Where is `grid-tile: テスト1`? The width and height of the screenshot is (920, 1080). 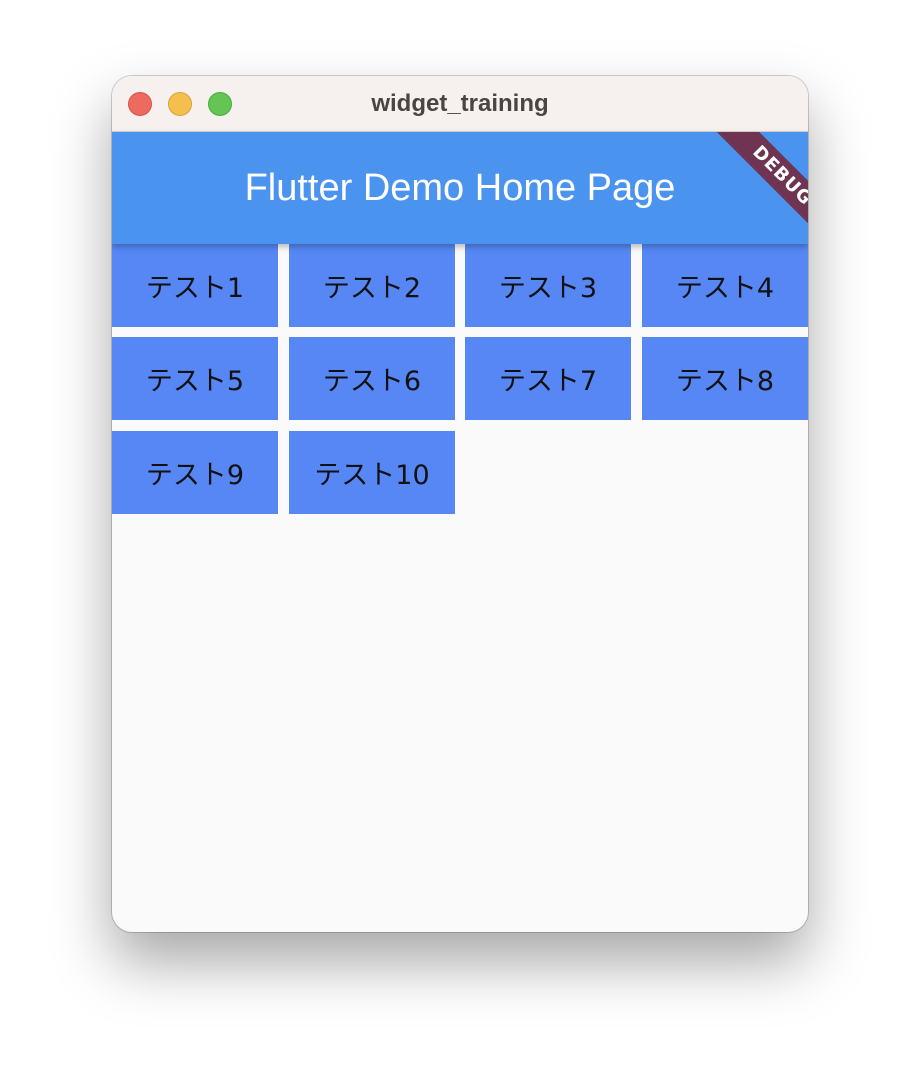
grid-tile: テスト1 is located at coordinates (195, 285).